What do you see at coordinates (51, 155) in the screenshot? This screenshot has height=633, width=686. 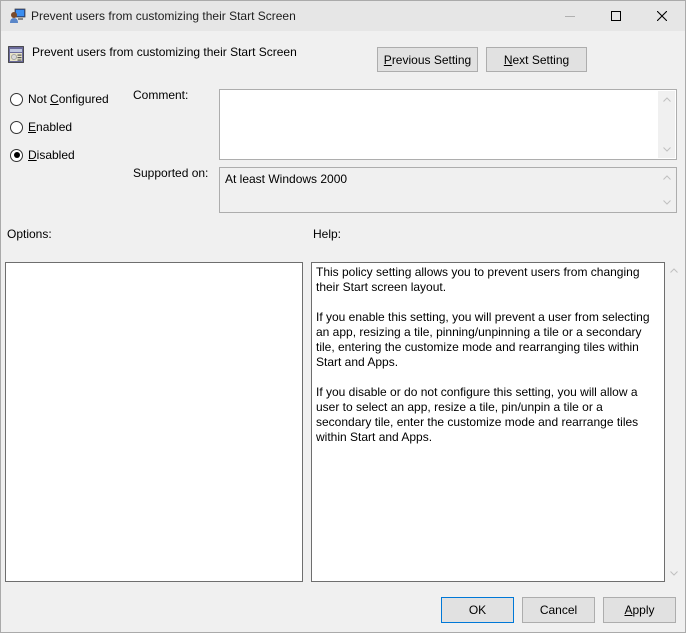 I see `radio-label: Disabled` at bounding box center [51, 155].